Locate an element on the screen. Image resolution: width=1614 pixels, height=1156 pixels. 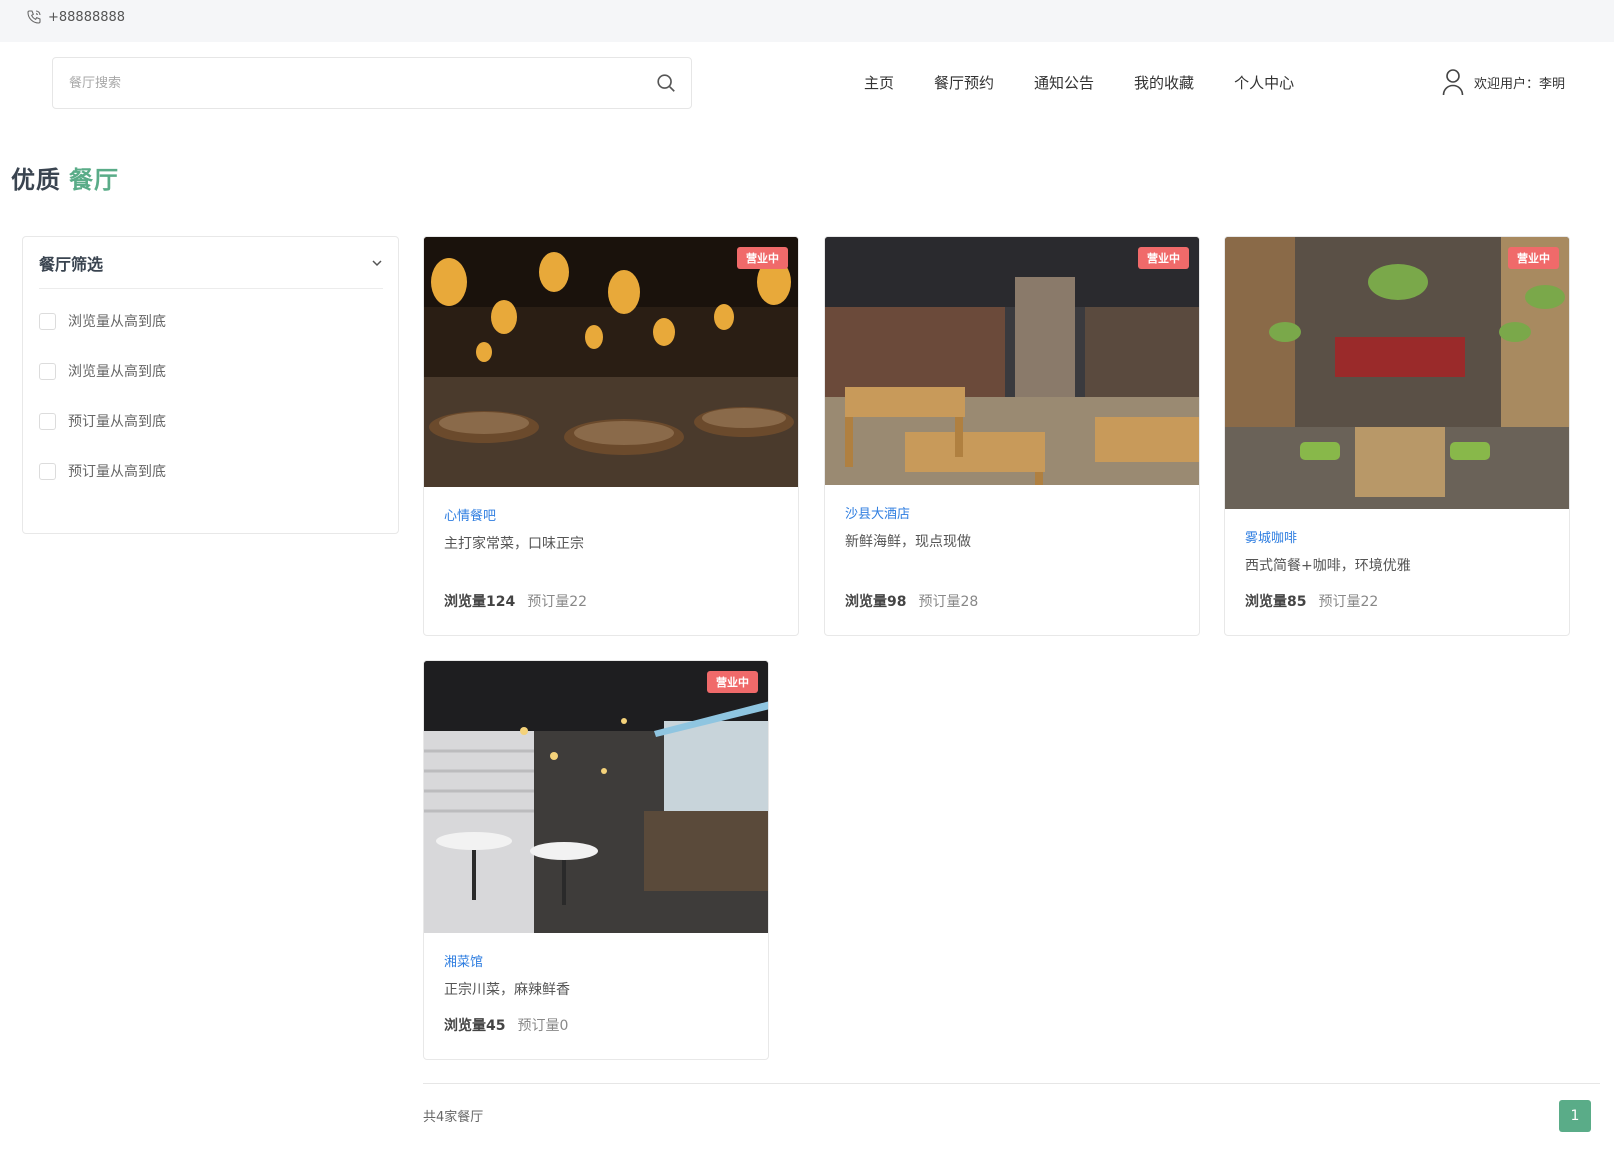
restaurant-stats: 浏览量85 预订量22 is located at coordinates (1311, 601).